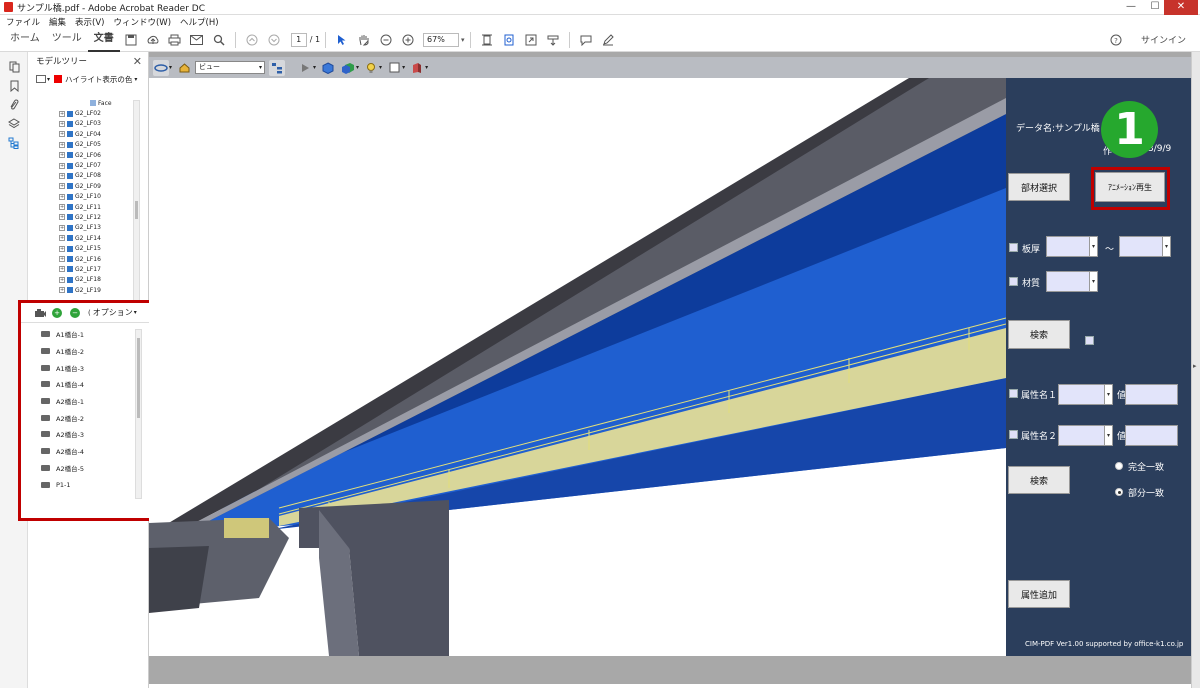 Image resolution: width=1200 pixels, height=688 pixels. I want to click on part-select-button: 部材選択, so click(1039, 187).